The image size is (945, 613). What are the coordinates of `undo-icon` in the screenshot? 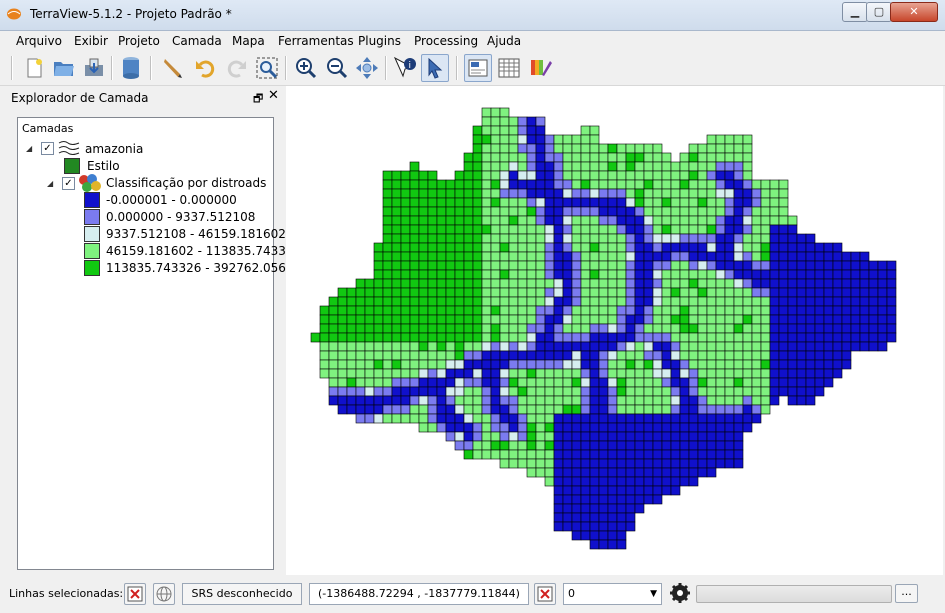 It's located at (205, 68).